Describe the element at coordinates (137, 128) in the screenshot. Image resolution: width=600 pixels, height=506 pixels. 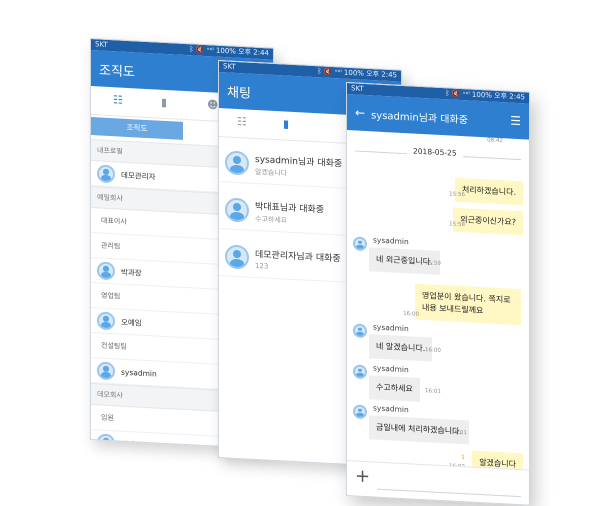
I see `tab-org-active: 조직도` at that location.